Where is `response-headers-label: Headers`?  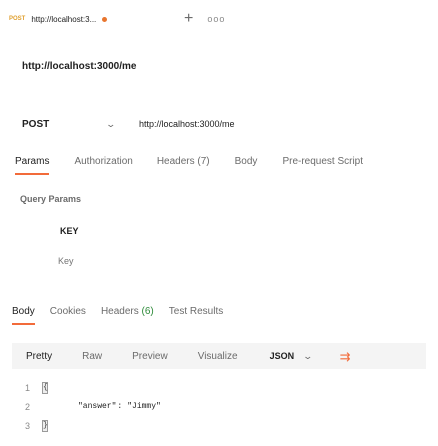
response-headers-label: Headers is located at coordinates (119, 311).